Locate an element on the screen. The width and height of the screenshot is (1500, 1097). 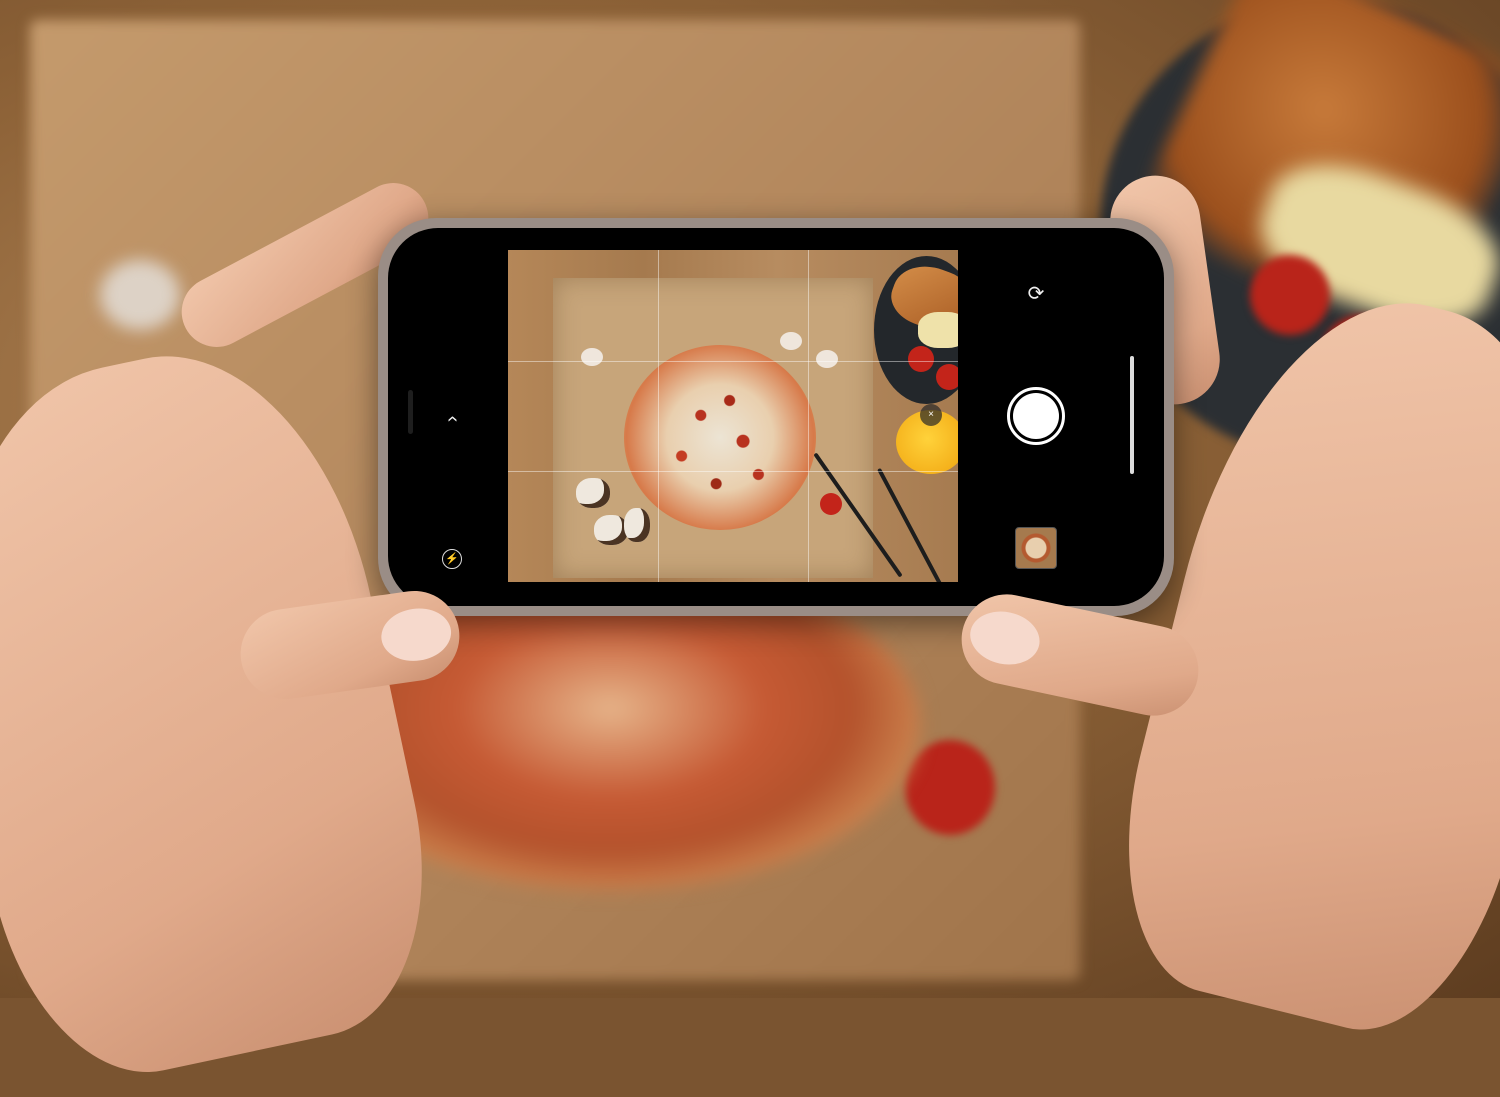
last-photo-thumbnail is located at coordinates (1036, 548).